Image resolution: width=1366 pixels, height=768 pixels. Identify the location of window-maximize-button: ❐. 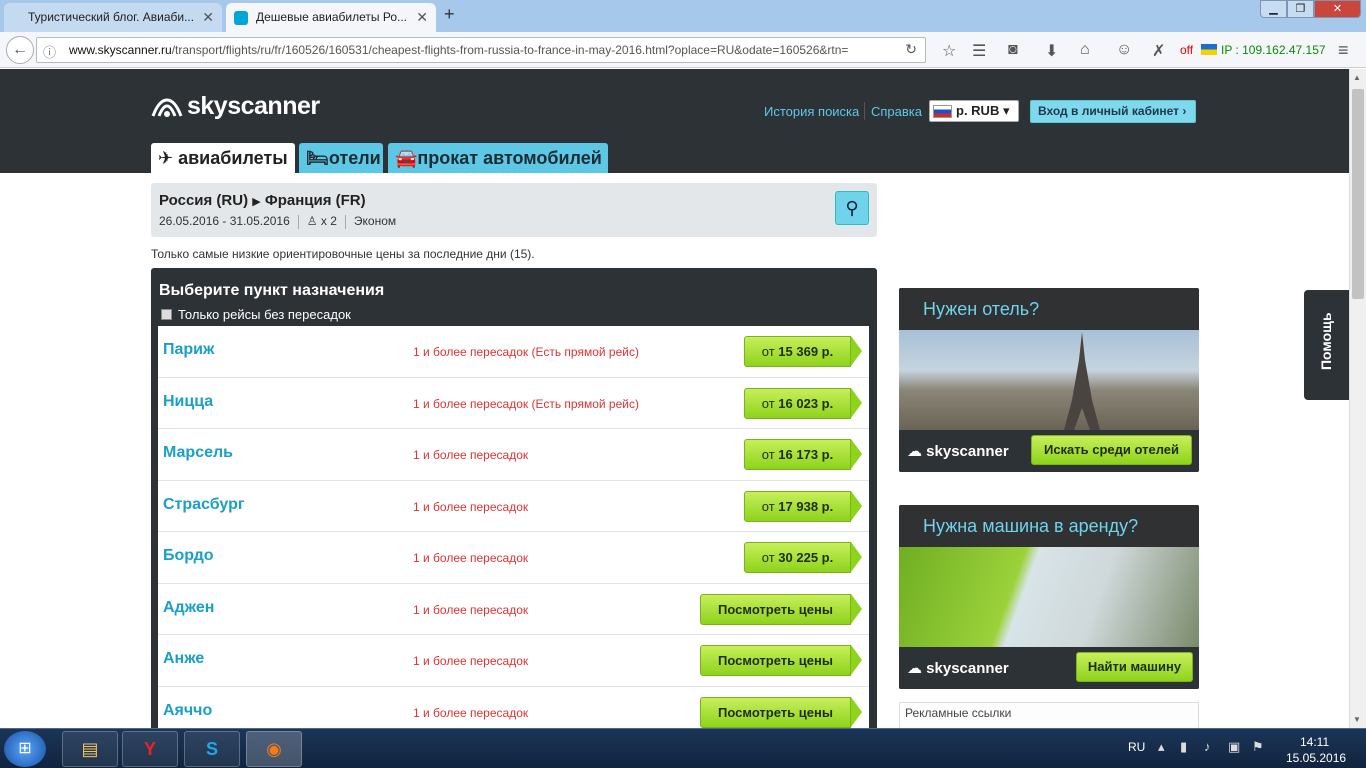
(1300, 9).